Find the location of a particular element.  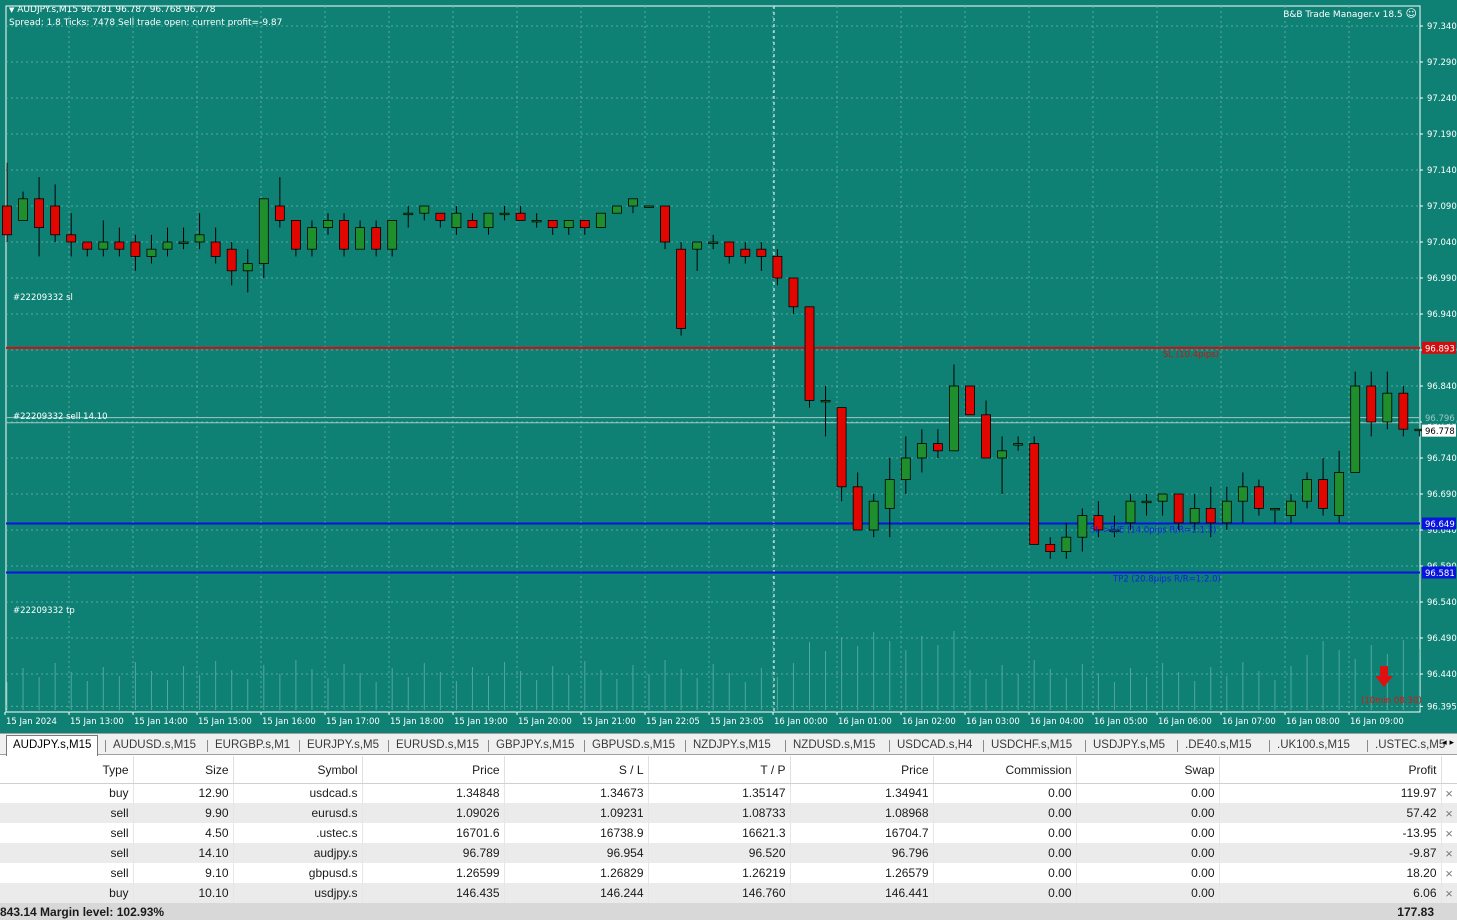

time-axis-label: 15 Jan 16:00 is located at coordinates (289, 722).